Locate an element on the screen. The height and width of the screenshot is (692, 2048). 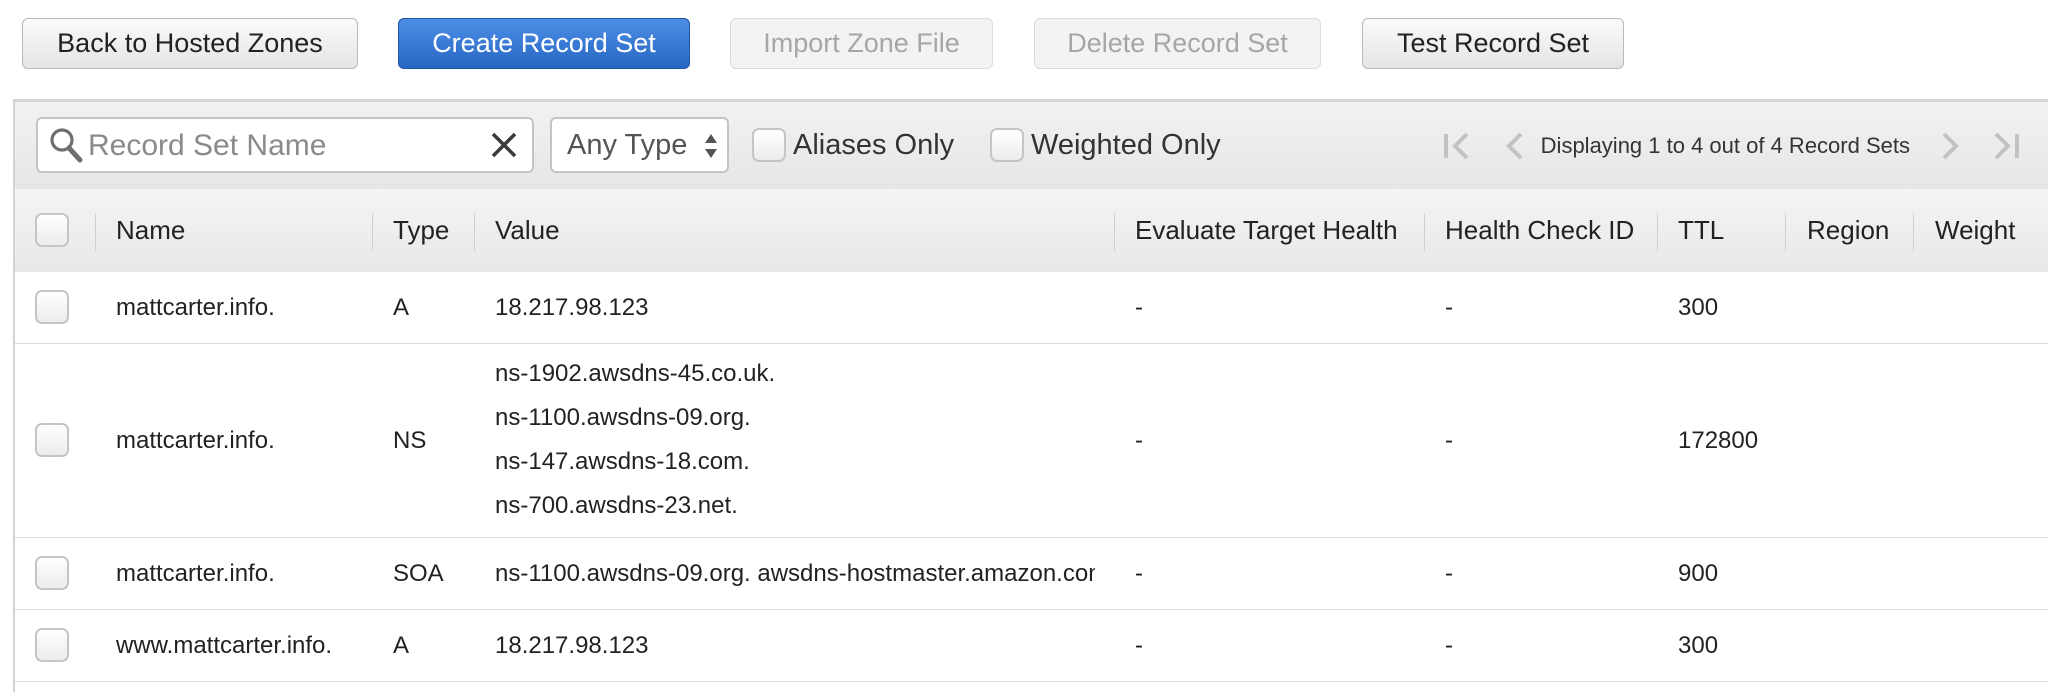
weighted-only-filter: Weighted Only is located at coordinates (1105, 145).